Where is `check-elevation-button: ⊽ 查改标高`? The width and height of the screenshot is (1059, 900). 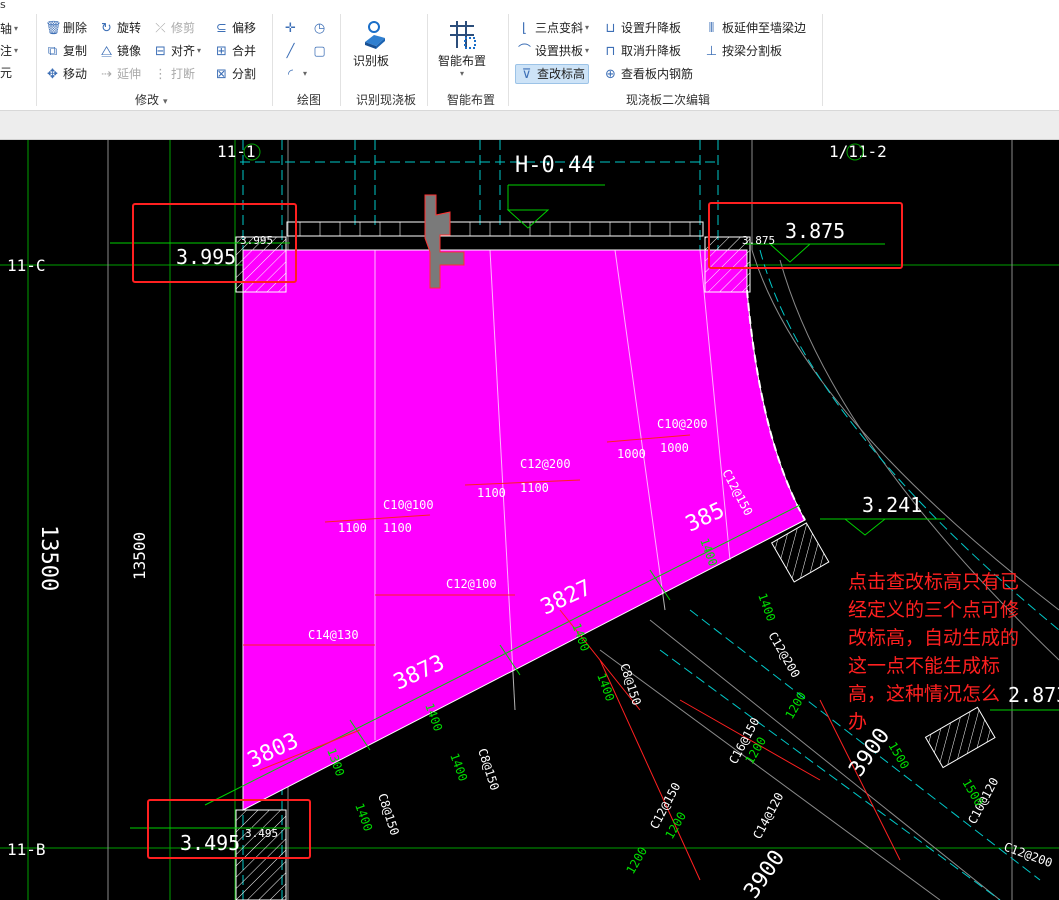
check-elevation-button: ⊽ 查改标高 is located at coordinates (552, 74).